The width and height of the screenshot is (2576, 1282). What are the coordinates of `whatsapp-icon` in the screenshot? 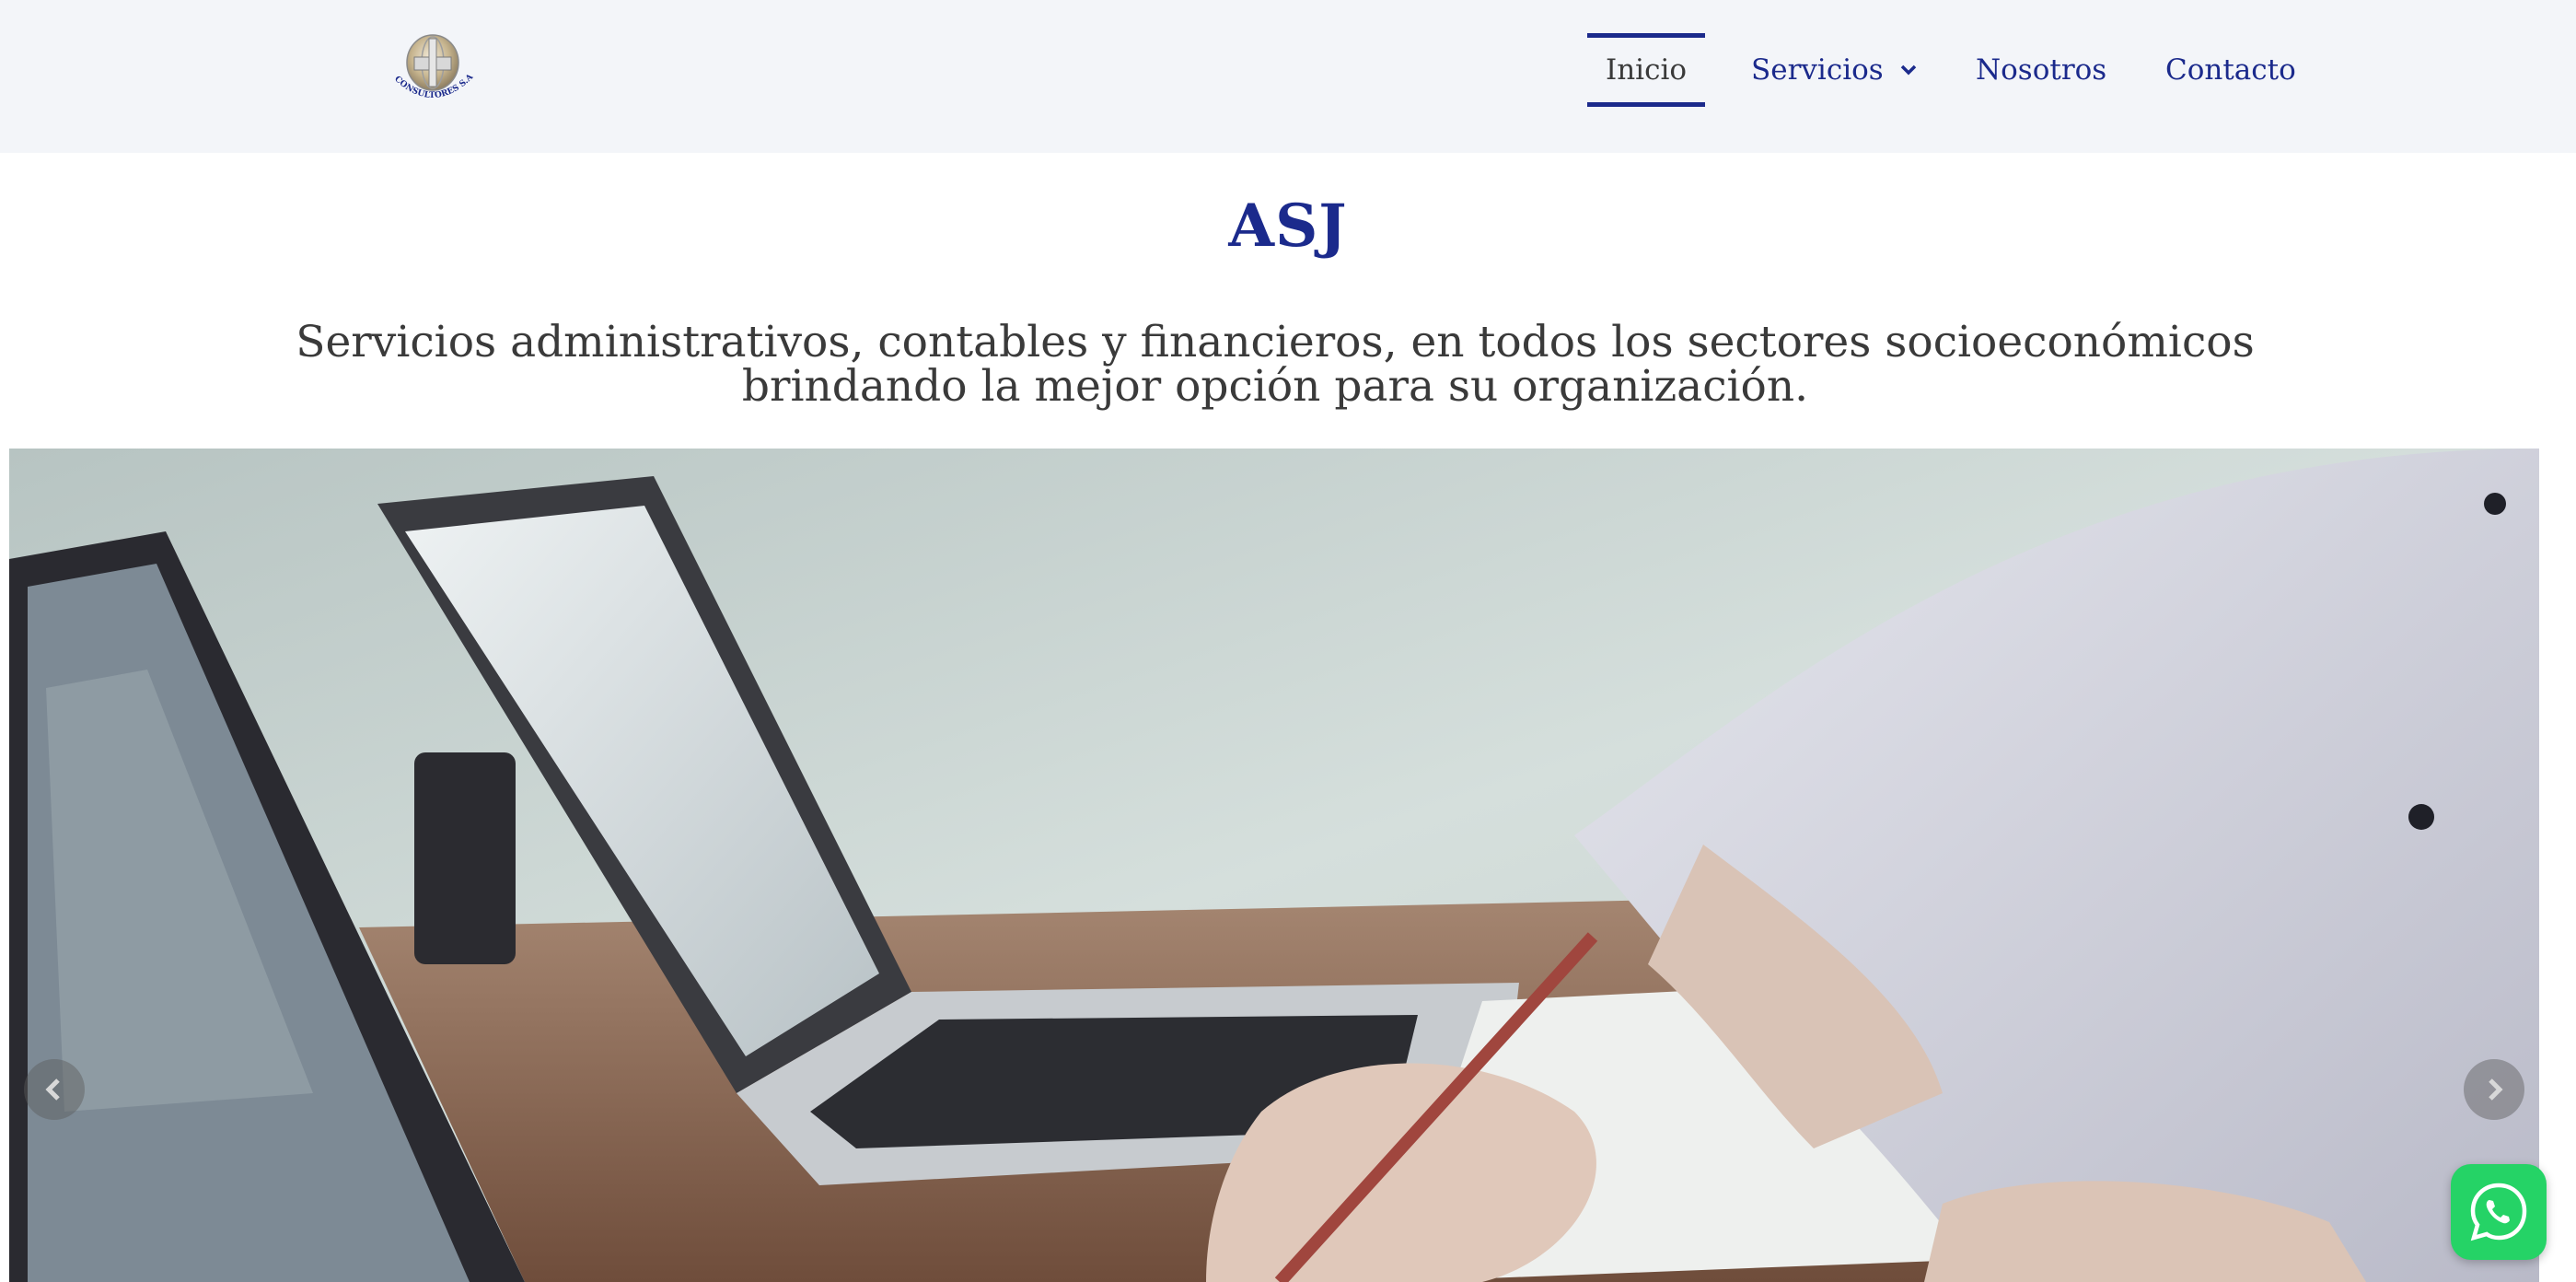 It's located at (2498, 1212).